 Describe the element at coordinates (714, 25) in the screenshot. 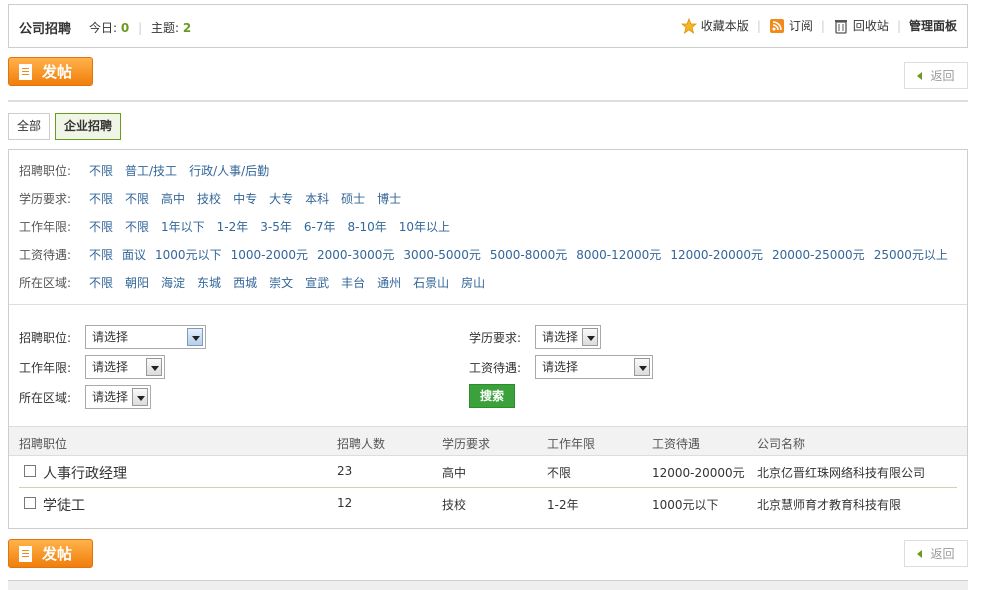

I see `favorite-button: 收藏本版` at that location.